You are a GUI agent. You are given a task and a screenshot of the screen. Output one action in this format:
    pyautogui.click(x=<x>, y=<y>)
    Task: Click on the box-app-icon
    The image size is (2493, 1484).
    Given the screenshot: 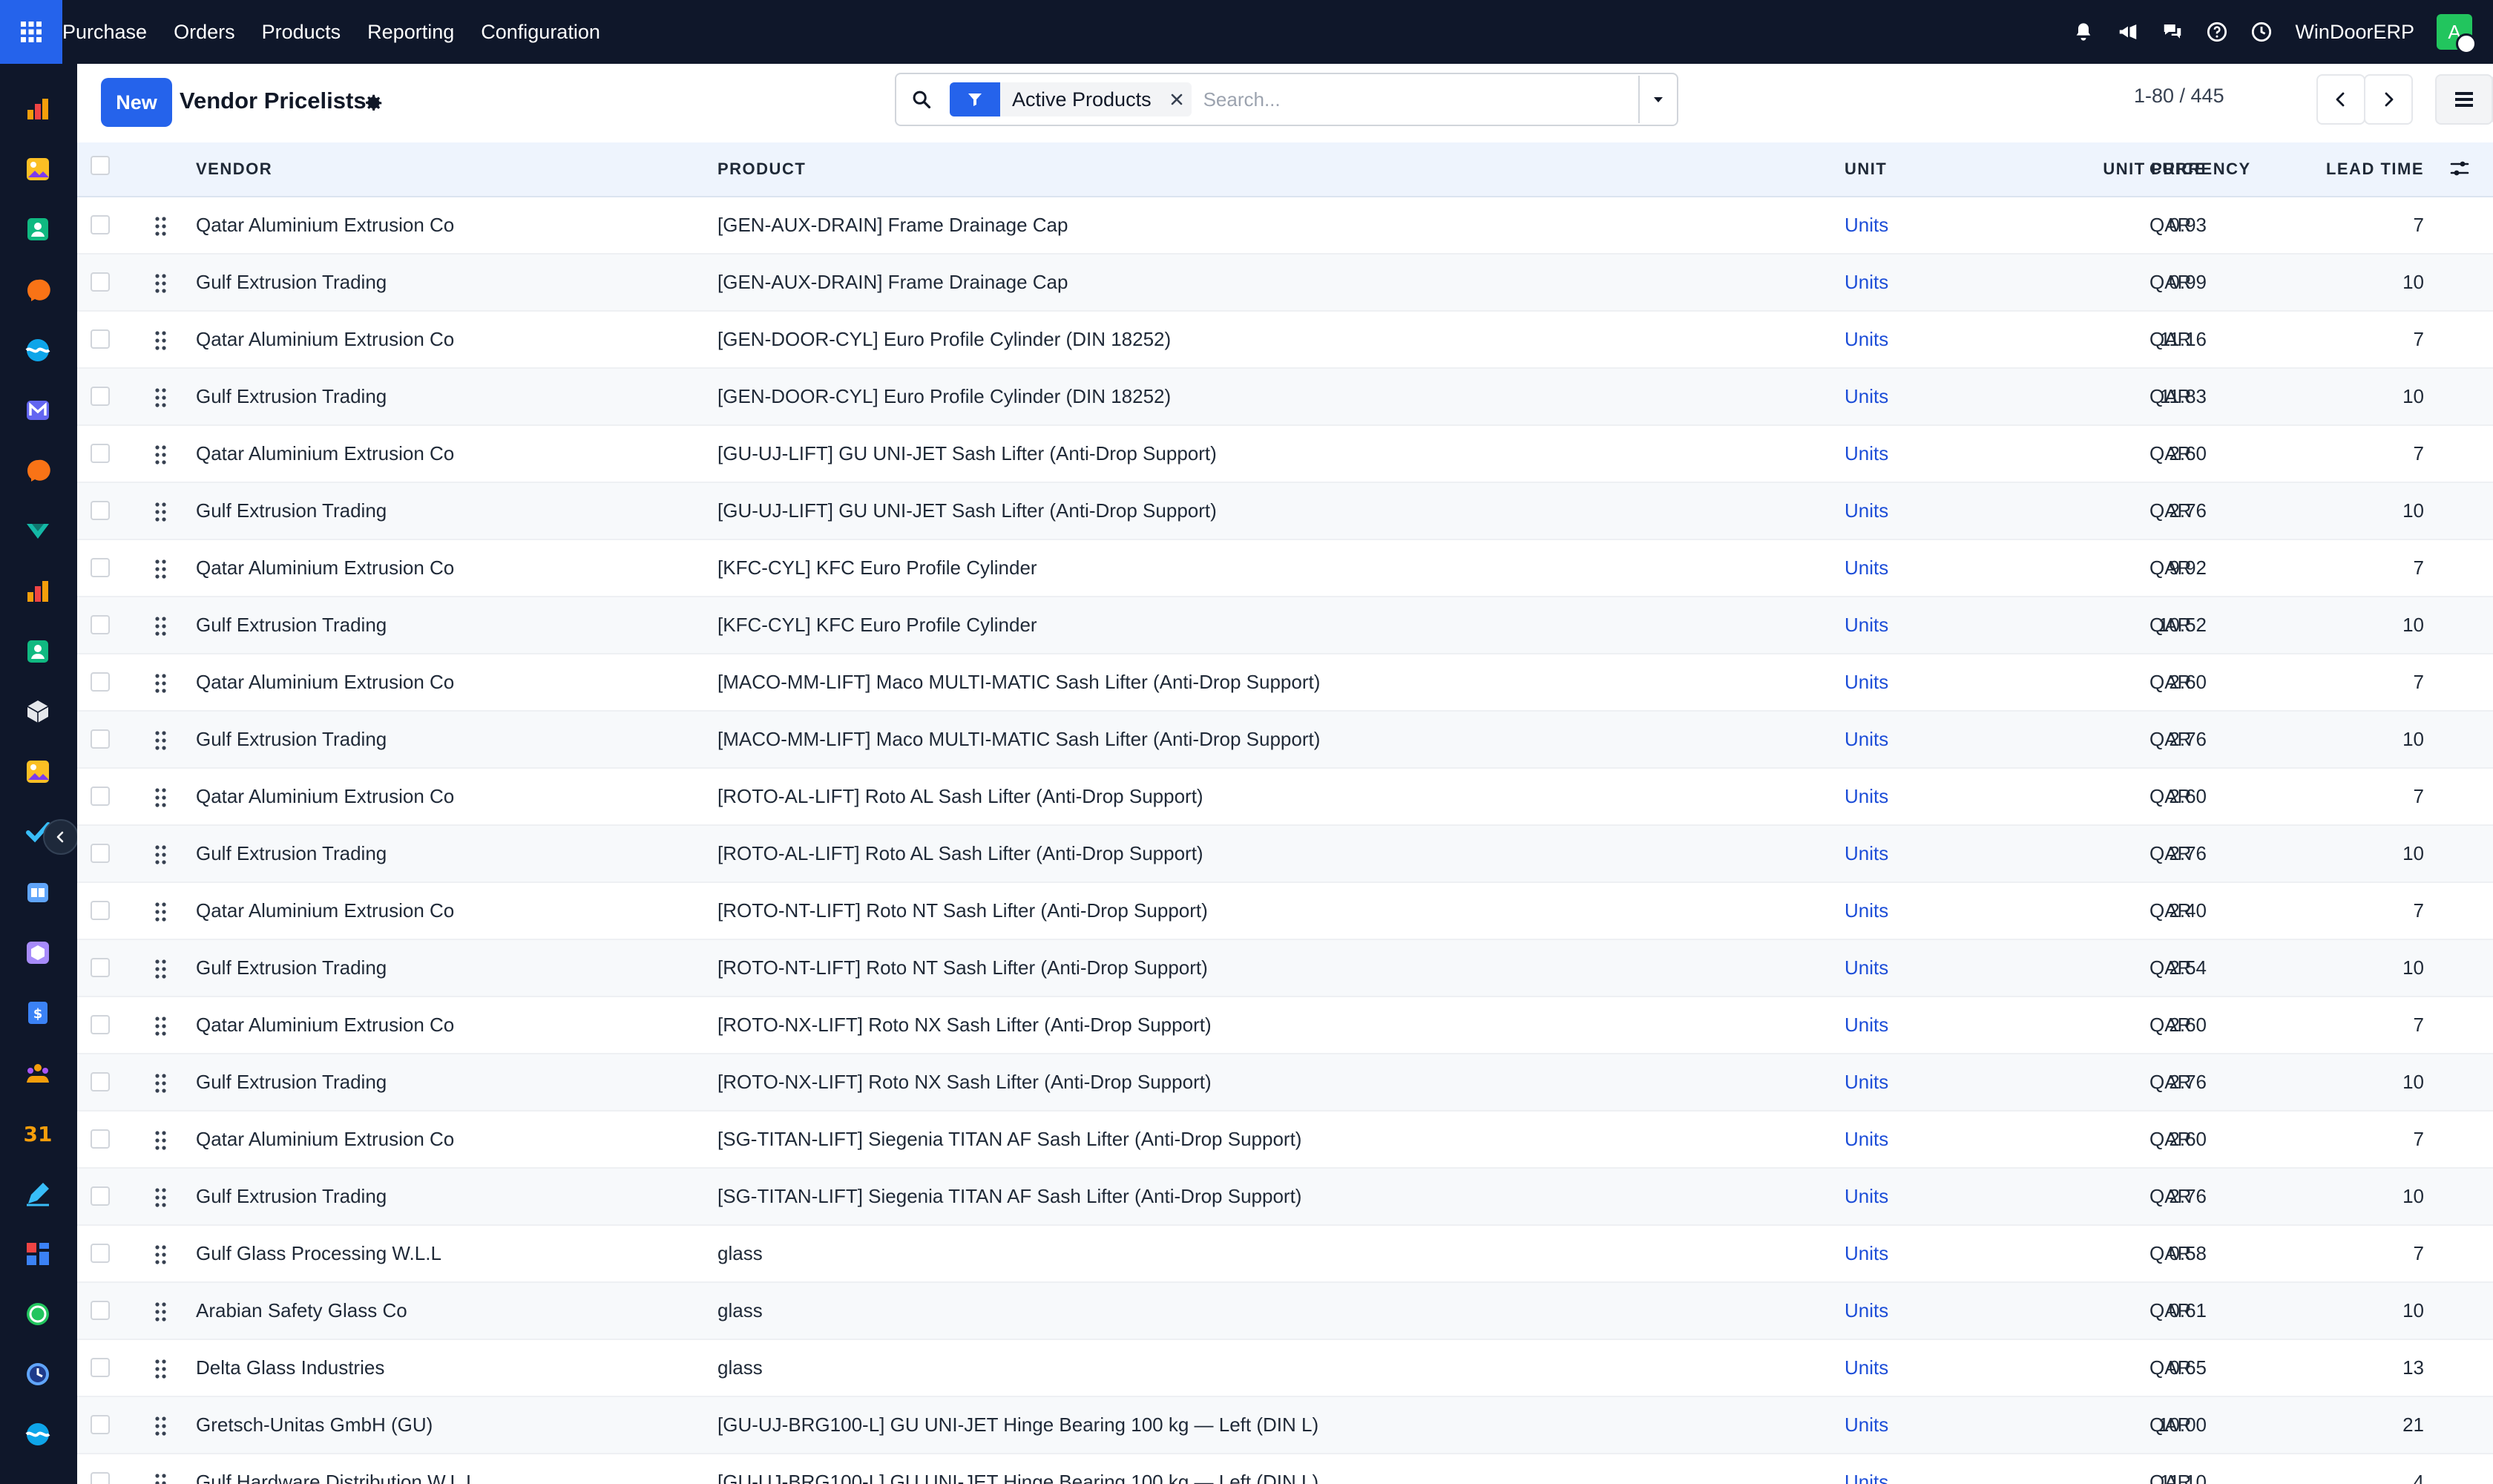 What is the action you would take?
    pyautogui.click(x=38, y=711)
    